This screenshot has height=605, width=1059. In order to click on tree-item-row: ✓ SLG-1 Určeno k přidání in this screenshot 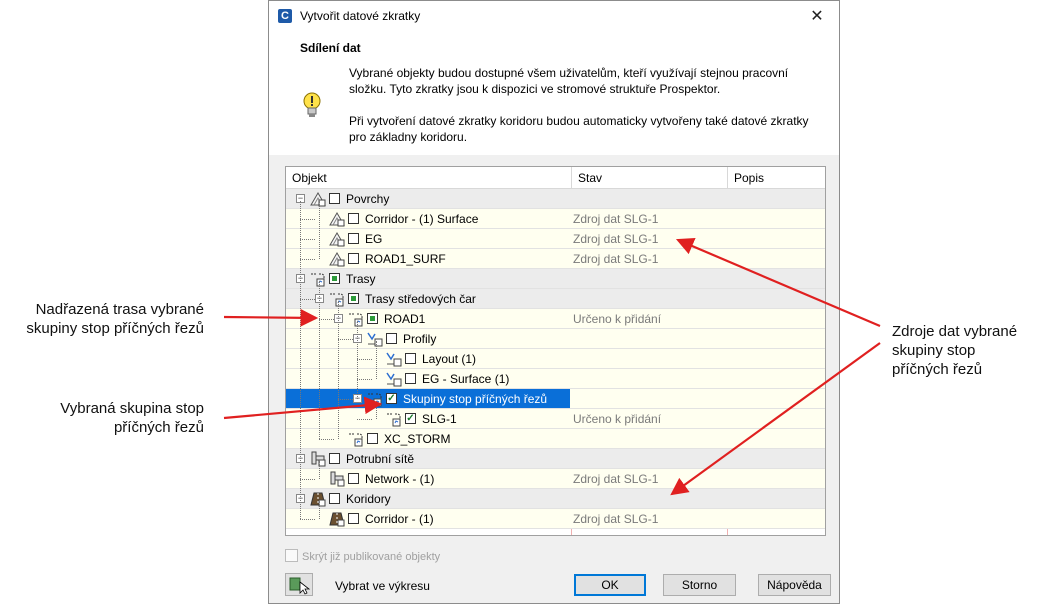, I will do `click(555, 419)`.